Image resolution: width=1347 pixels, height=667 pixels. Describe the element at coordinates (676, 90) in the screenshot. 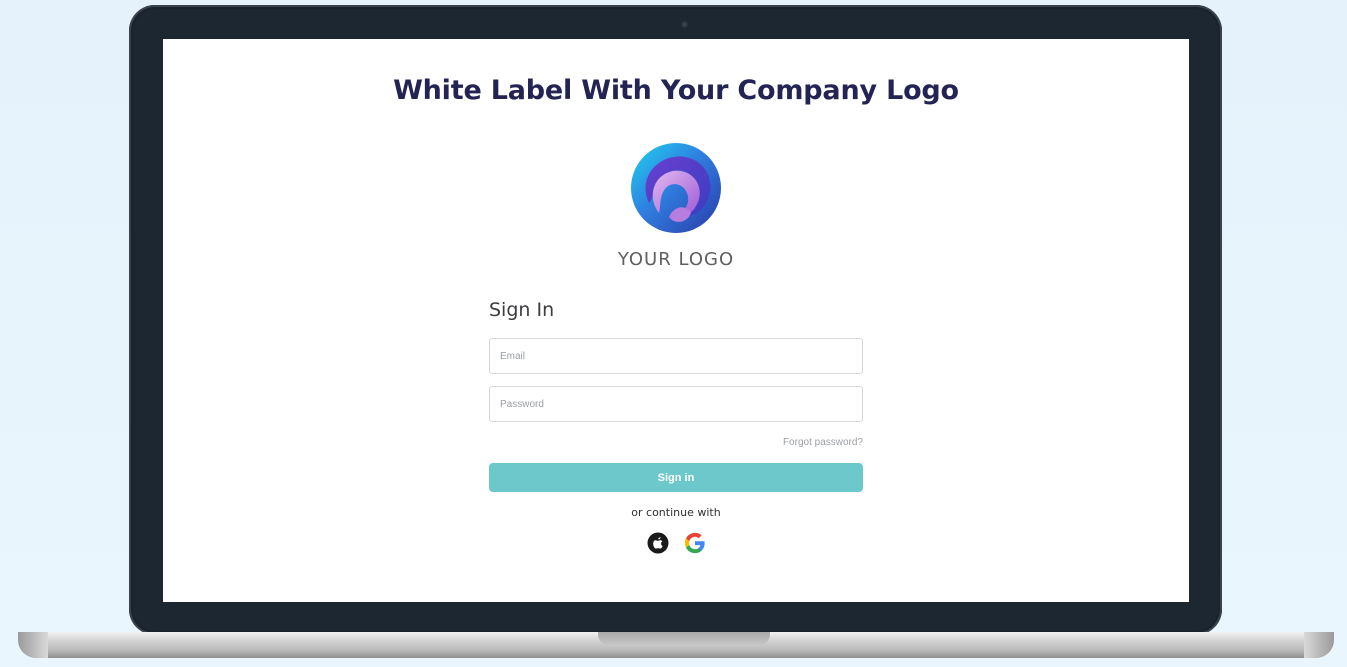

I see `page-title: White Label With Your Company Logo` at that location.